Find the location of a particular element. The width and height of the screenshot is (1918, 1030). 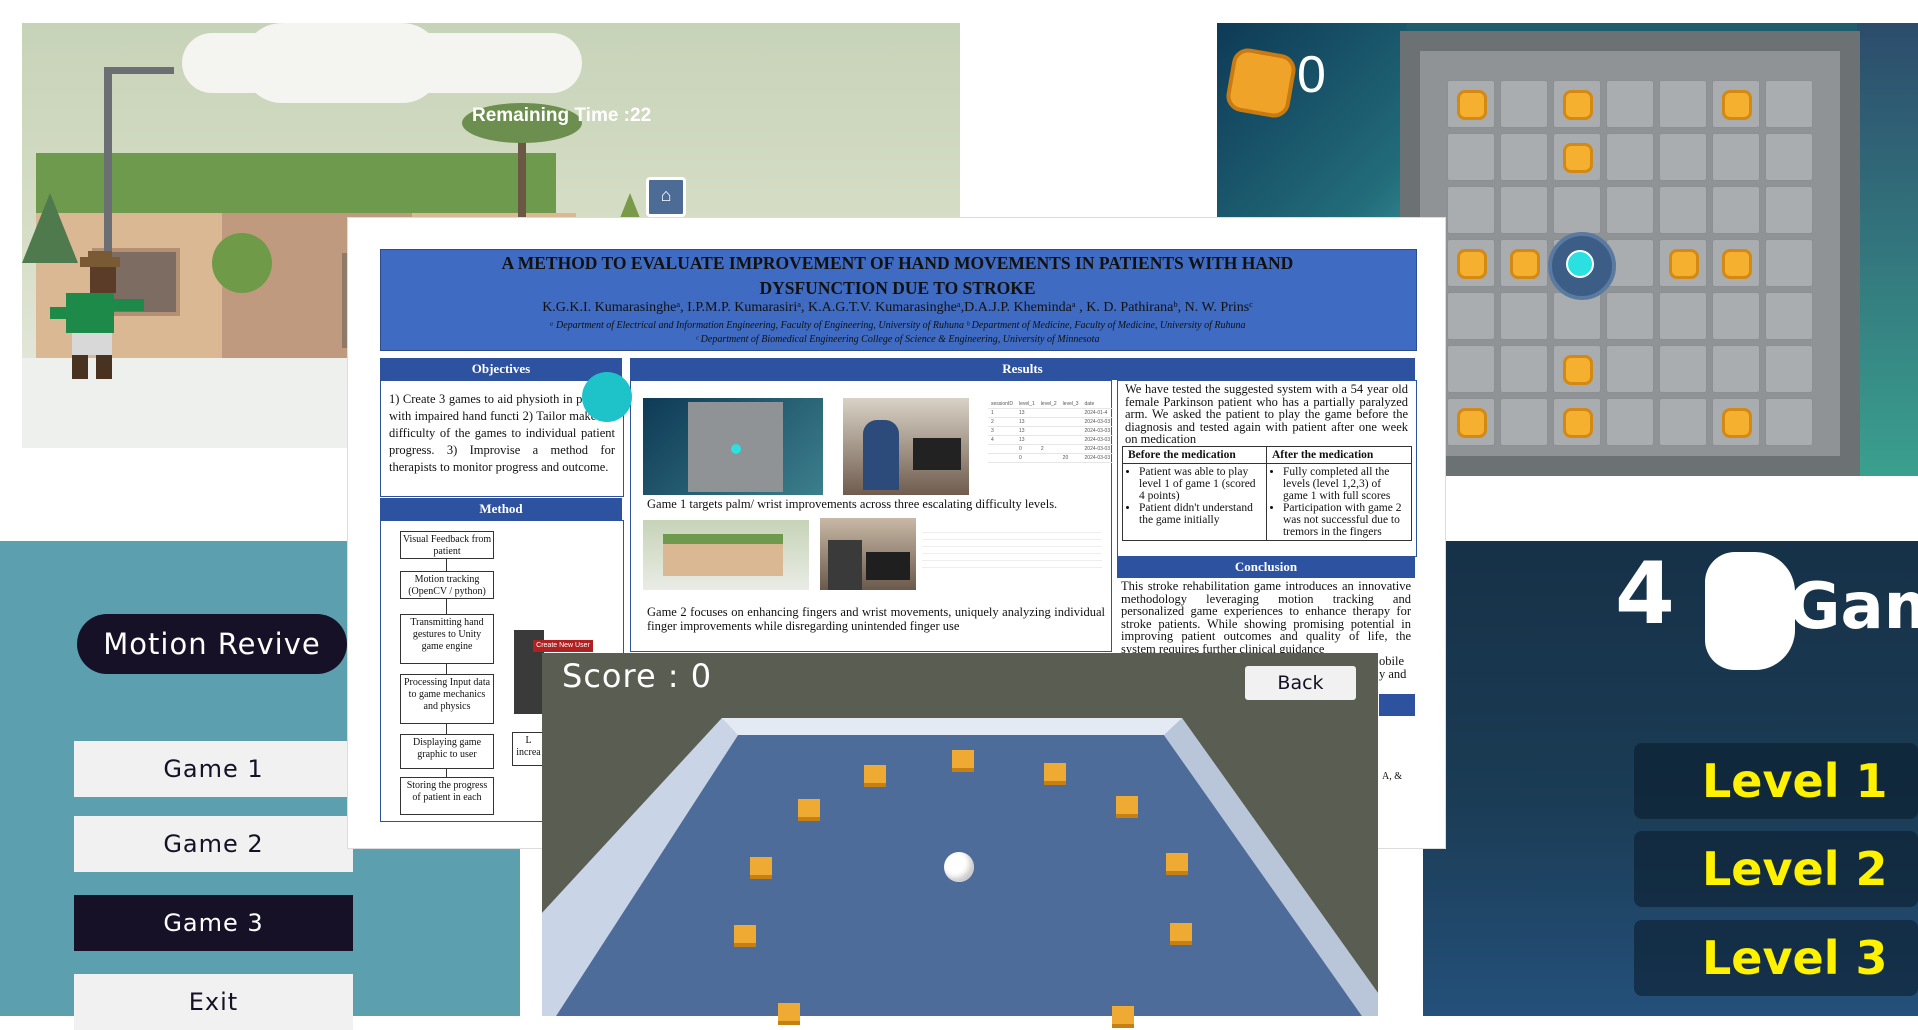

method-side-box: L increa is located at coordinates (528, 749).